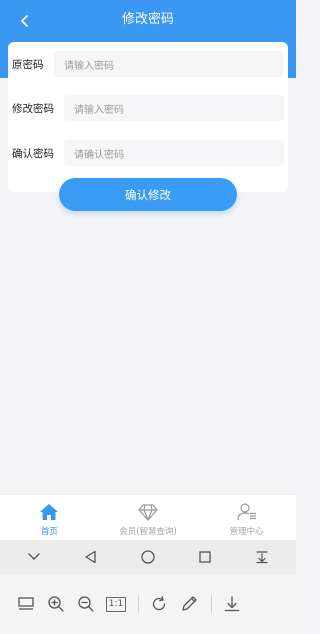  What do you see at coordinates (28, 64) in the screenshot?
I see `old-password-label: 原密码` at bounding box center [28, 64].